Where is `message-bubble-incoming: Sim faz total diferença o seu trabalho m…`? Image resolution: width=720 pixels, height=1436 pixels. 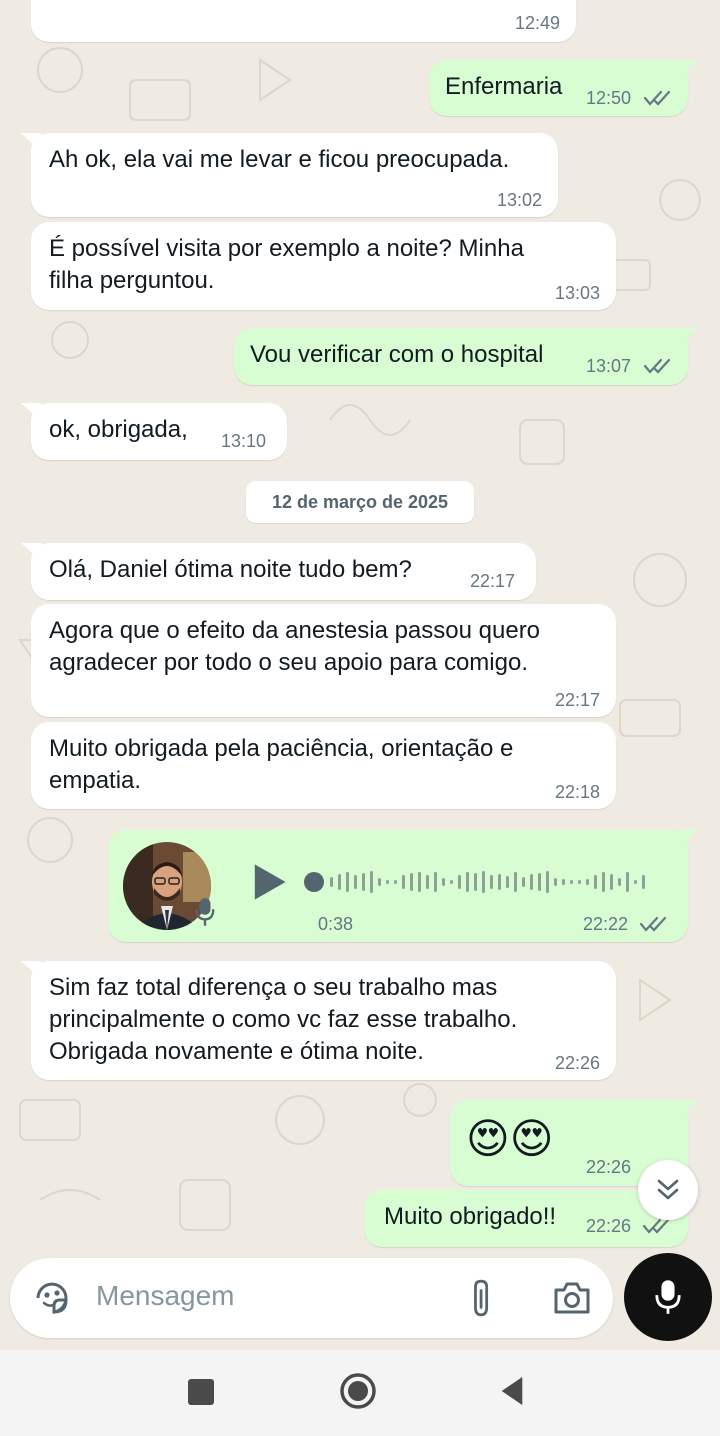 message-bubble-incoming: Sim faz total diferença o seu trabalho m… is located at coordinates (318, 1020).